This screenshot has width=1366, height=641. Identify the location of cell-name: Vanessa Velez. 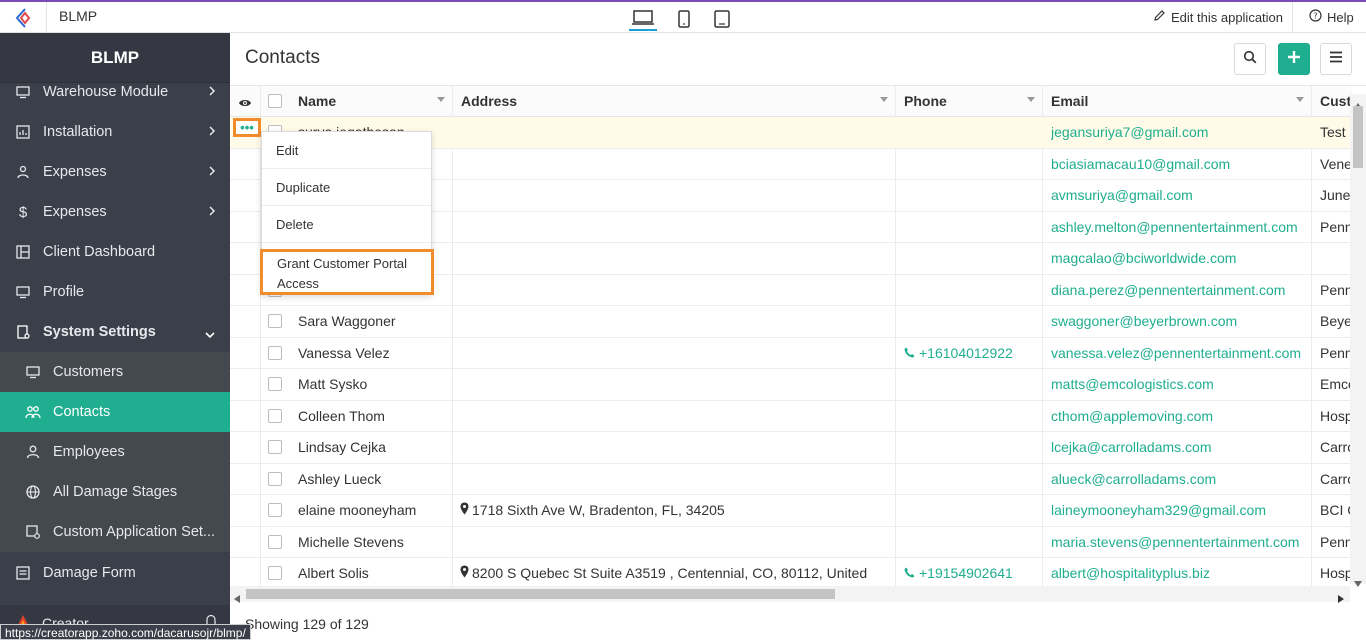
(344, 352).